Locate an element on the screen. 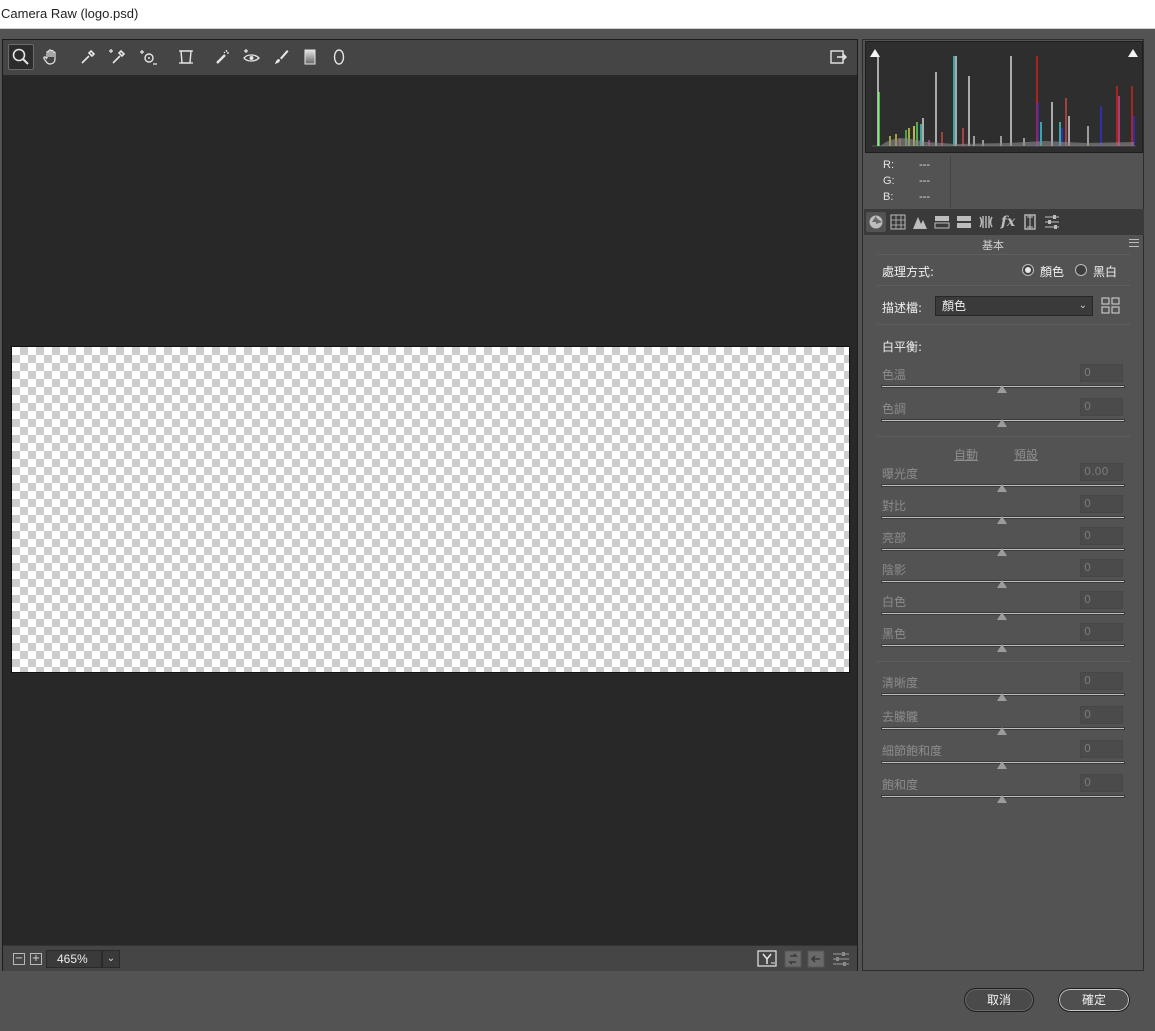  highlight-clipping-warning-icon is located at coordinates (1133, 50).